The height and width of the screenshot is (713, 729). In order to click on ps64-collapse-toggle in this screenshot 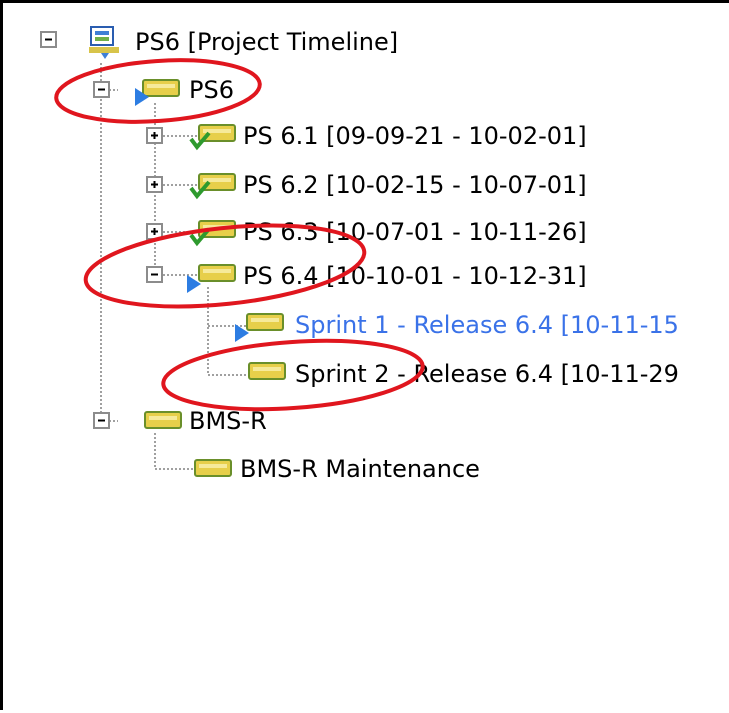, I will do `click(154, 274)`.